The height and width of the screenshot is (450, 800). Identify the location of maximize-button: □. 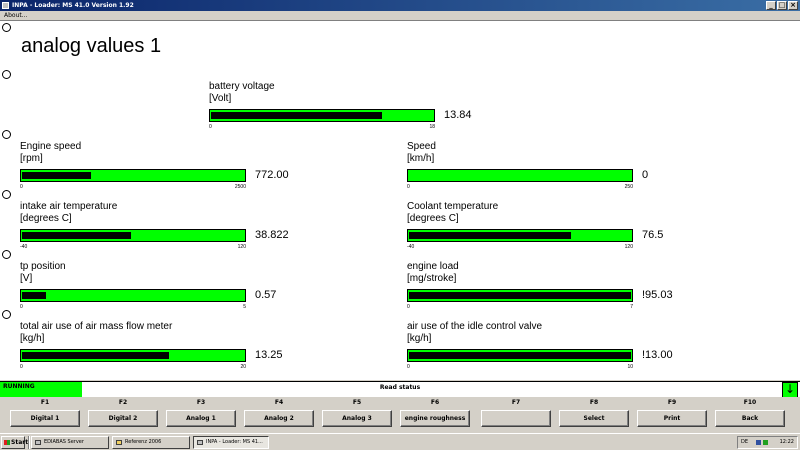
(782, 5).